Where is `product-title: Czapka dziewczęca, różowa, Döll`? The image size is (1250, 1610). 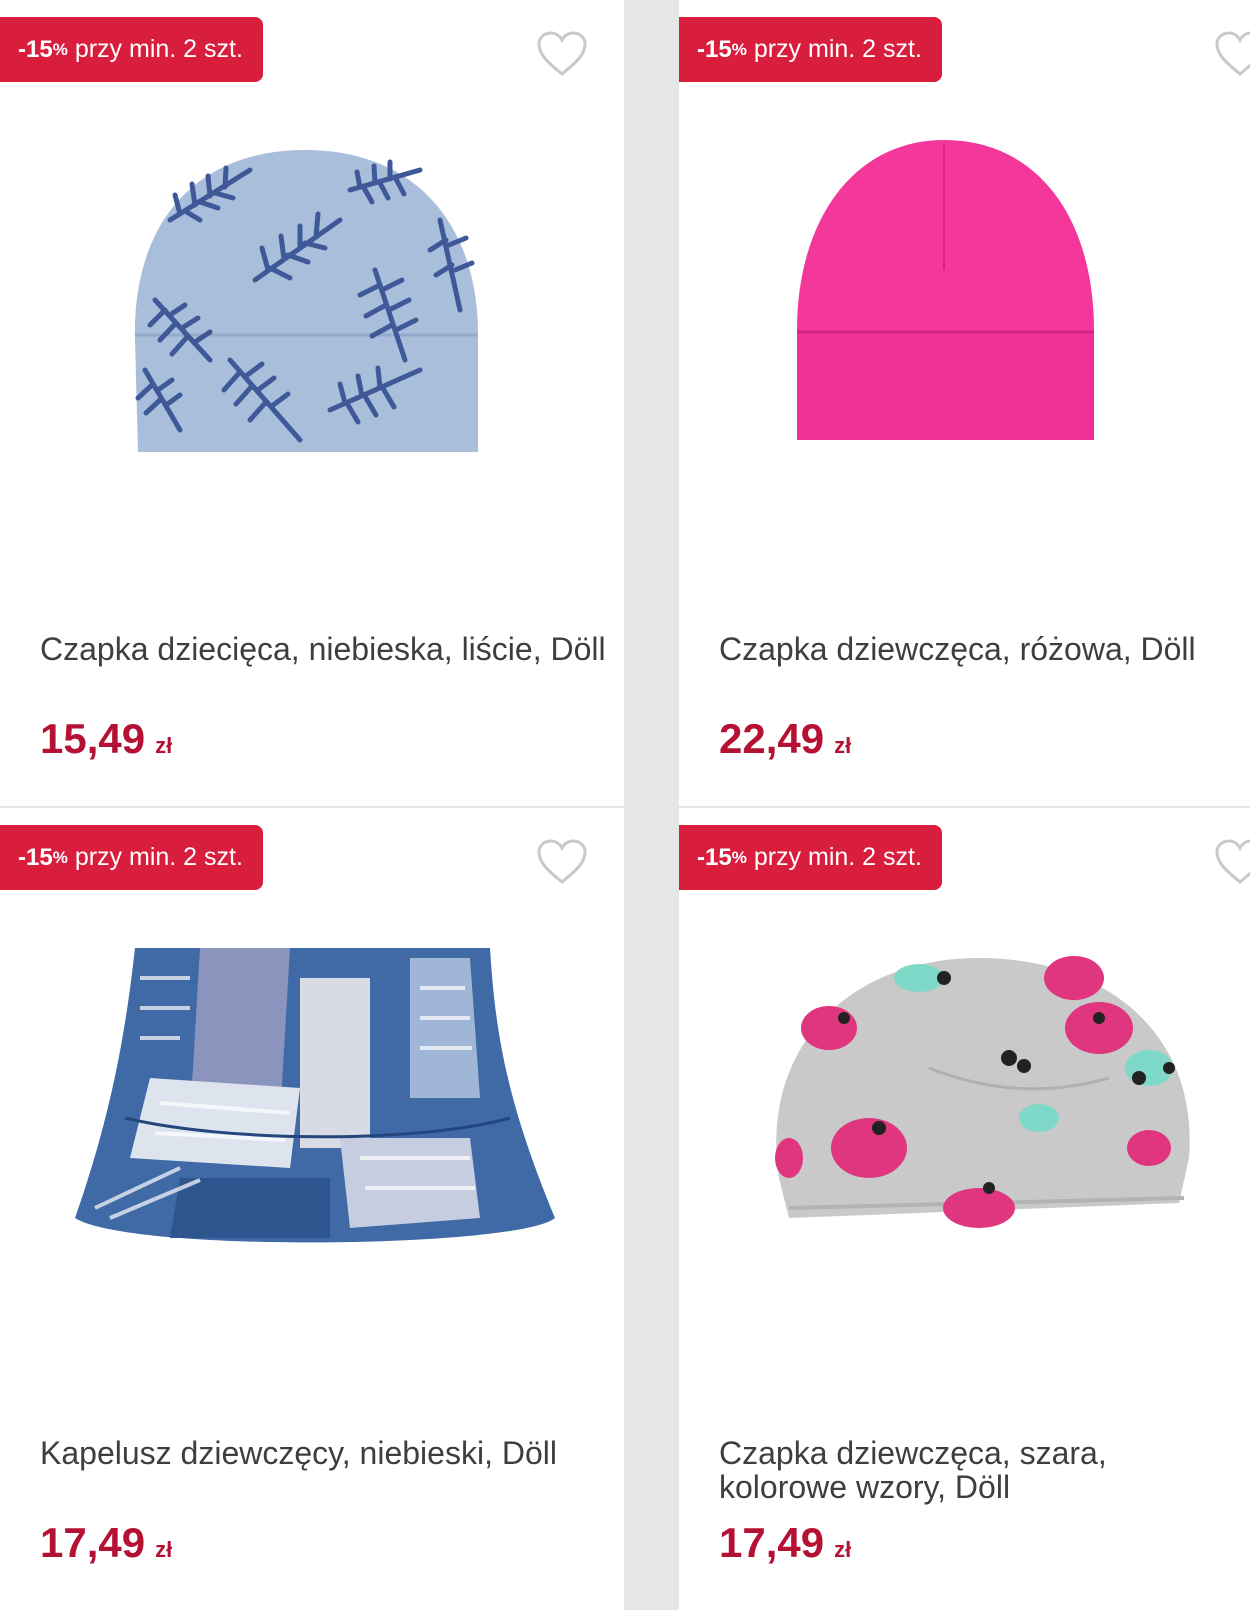
product-title: Czapka dziewczęca, różowa, Döll is located at coordinates (979, 649).